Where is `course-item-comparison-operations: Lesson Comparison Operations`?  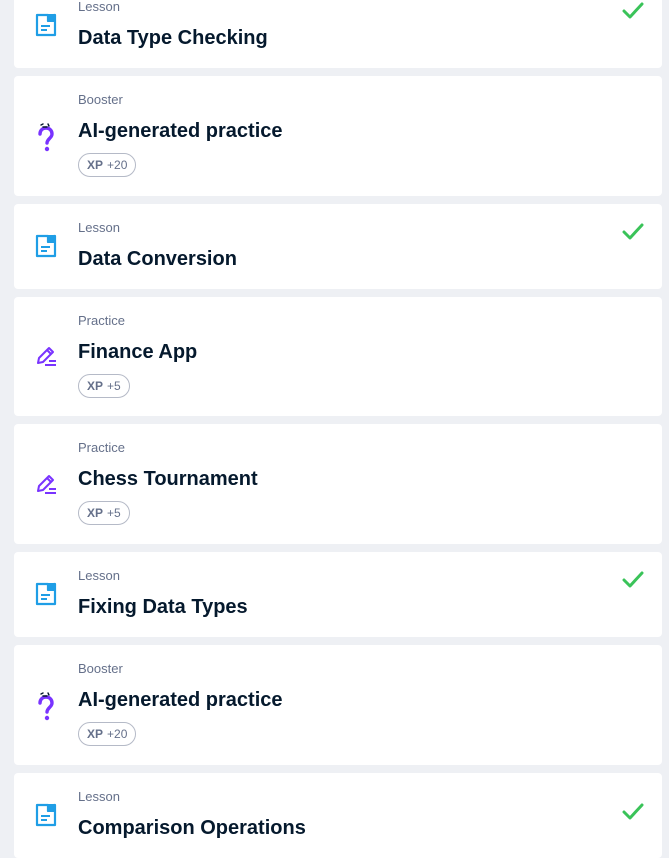
course-item-comparison-operations: Lesson Comparison Operations is located at coordinates (338, 815).